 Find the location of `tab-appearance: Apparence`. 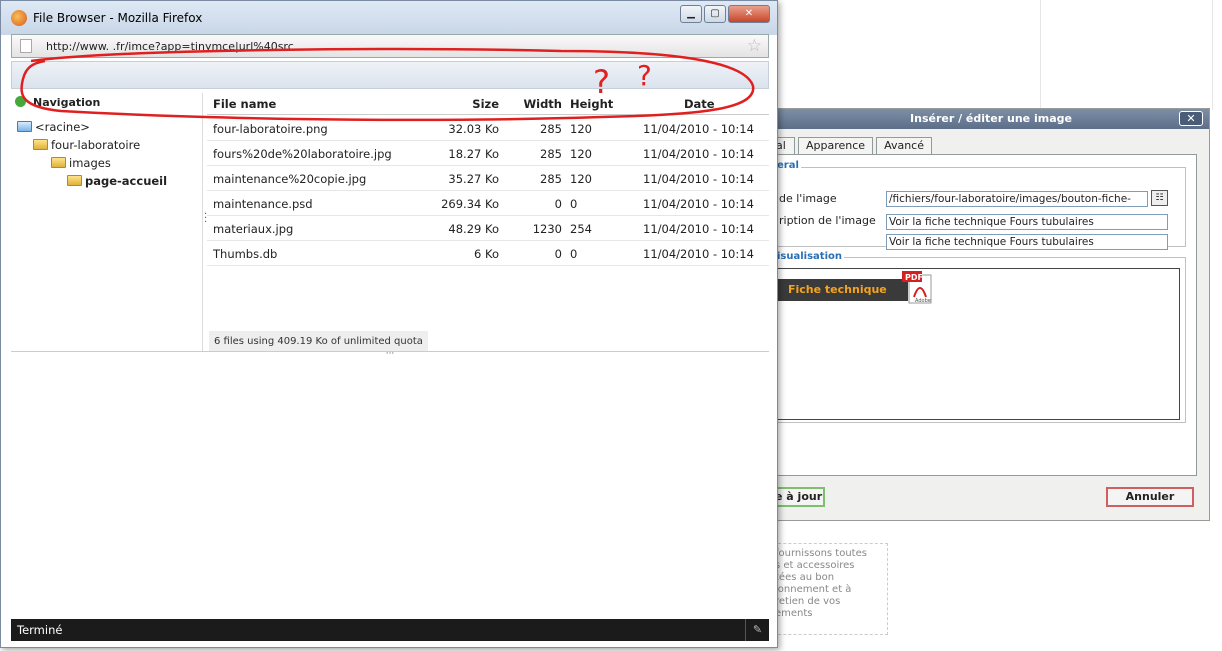

tab-appearance: Apparence is located at coordinates (836, 146).